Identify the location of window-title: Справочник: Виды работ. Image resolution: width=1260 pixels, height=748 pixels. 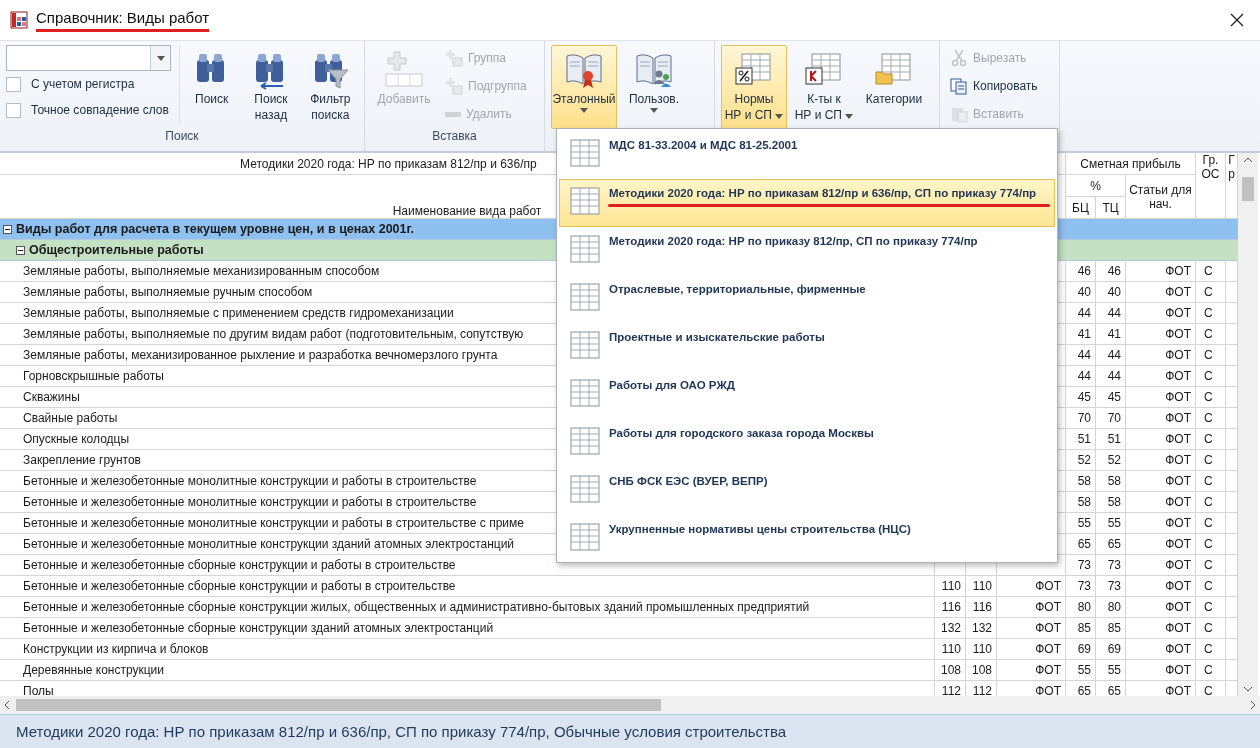
(123, 20).